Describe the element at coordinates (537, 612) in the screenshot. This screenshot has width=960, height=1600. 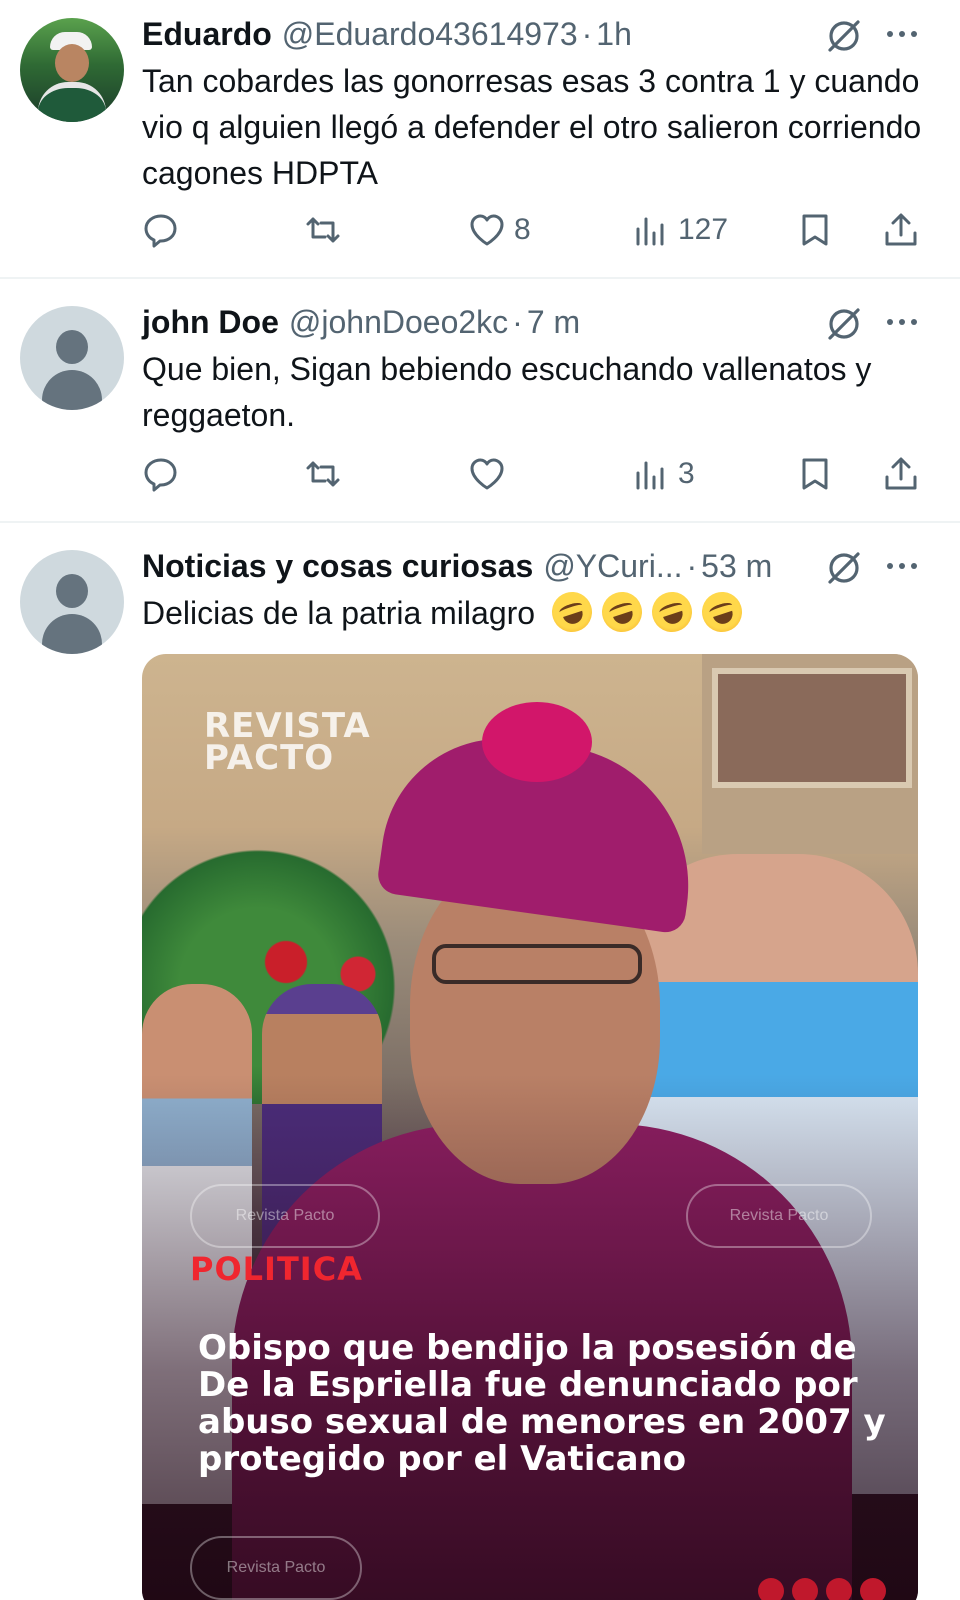
I see `tweet-text: Delicias de la patria milagro` at that location.